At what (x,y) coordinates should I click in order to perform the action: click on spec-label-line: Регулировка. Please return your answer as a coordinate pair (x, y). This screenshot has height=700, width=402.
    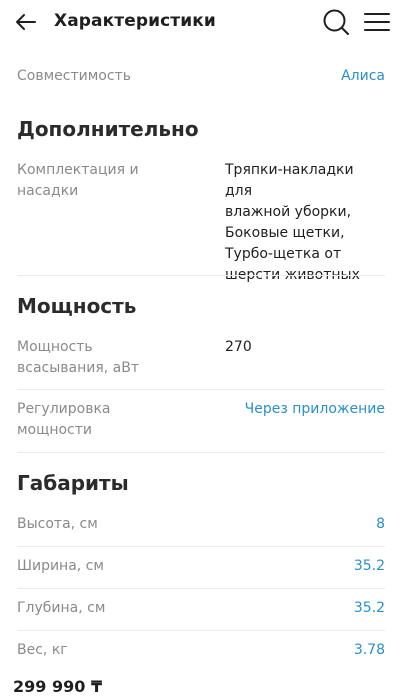
    Looking at the image, I should click on (64, 409).